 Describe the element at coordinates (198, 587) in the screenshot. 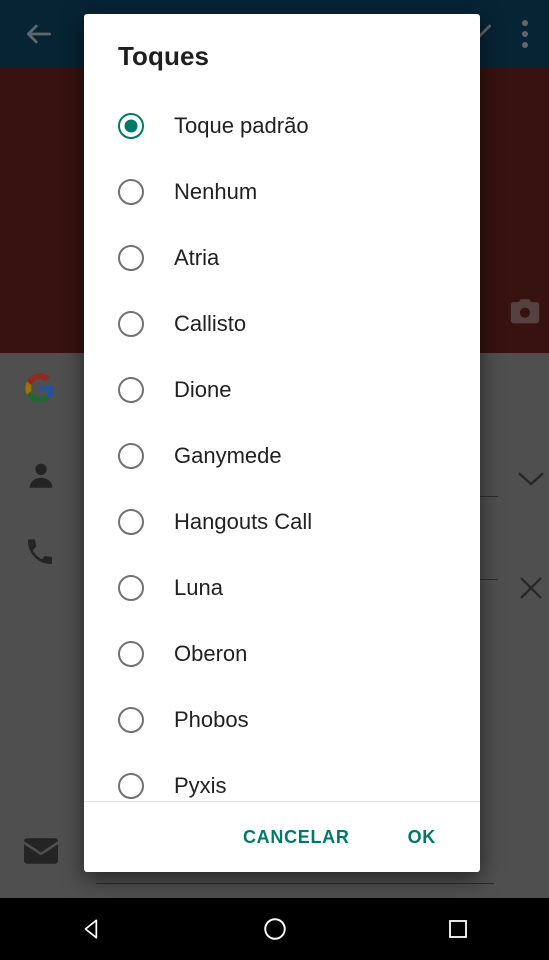

I see `ringtone-option-label: Luna` at that location.